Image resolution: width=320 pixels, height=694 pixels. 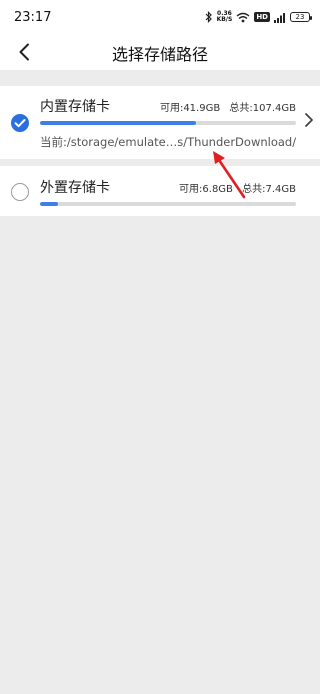 I want to click on storage-name-external: 外置存储卡, so click(x=75, y=188).